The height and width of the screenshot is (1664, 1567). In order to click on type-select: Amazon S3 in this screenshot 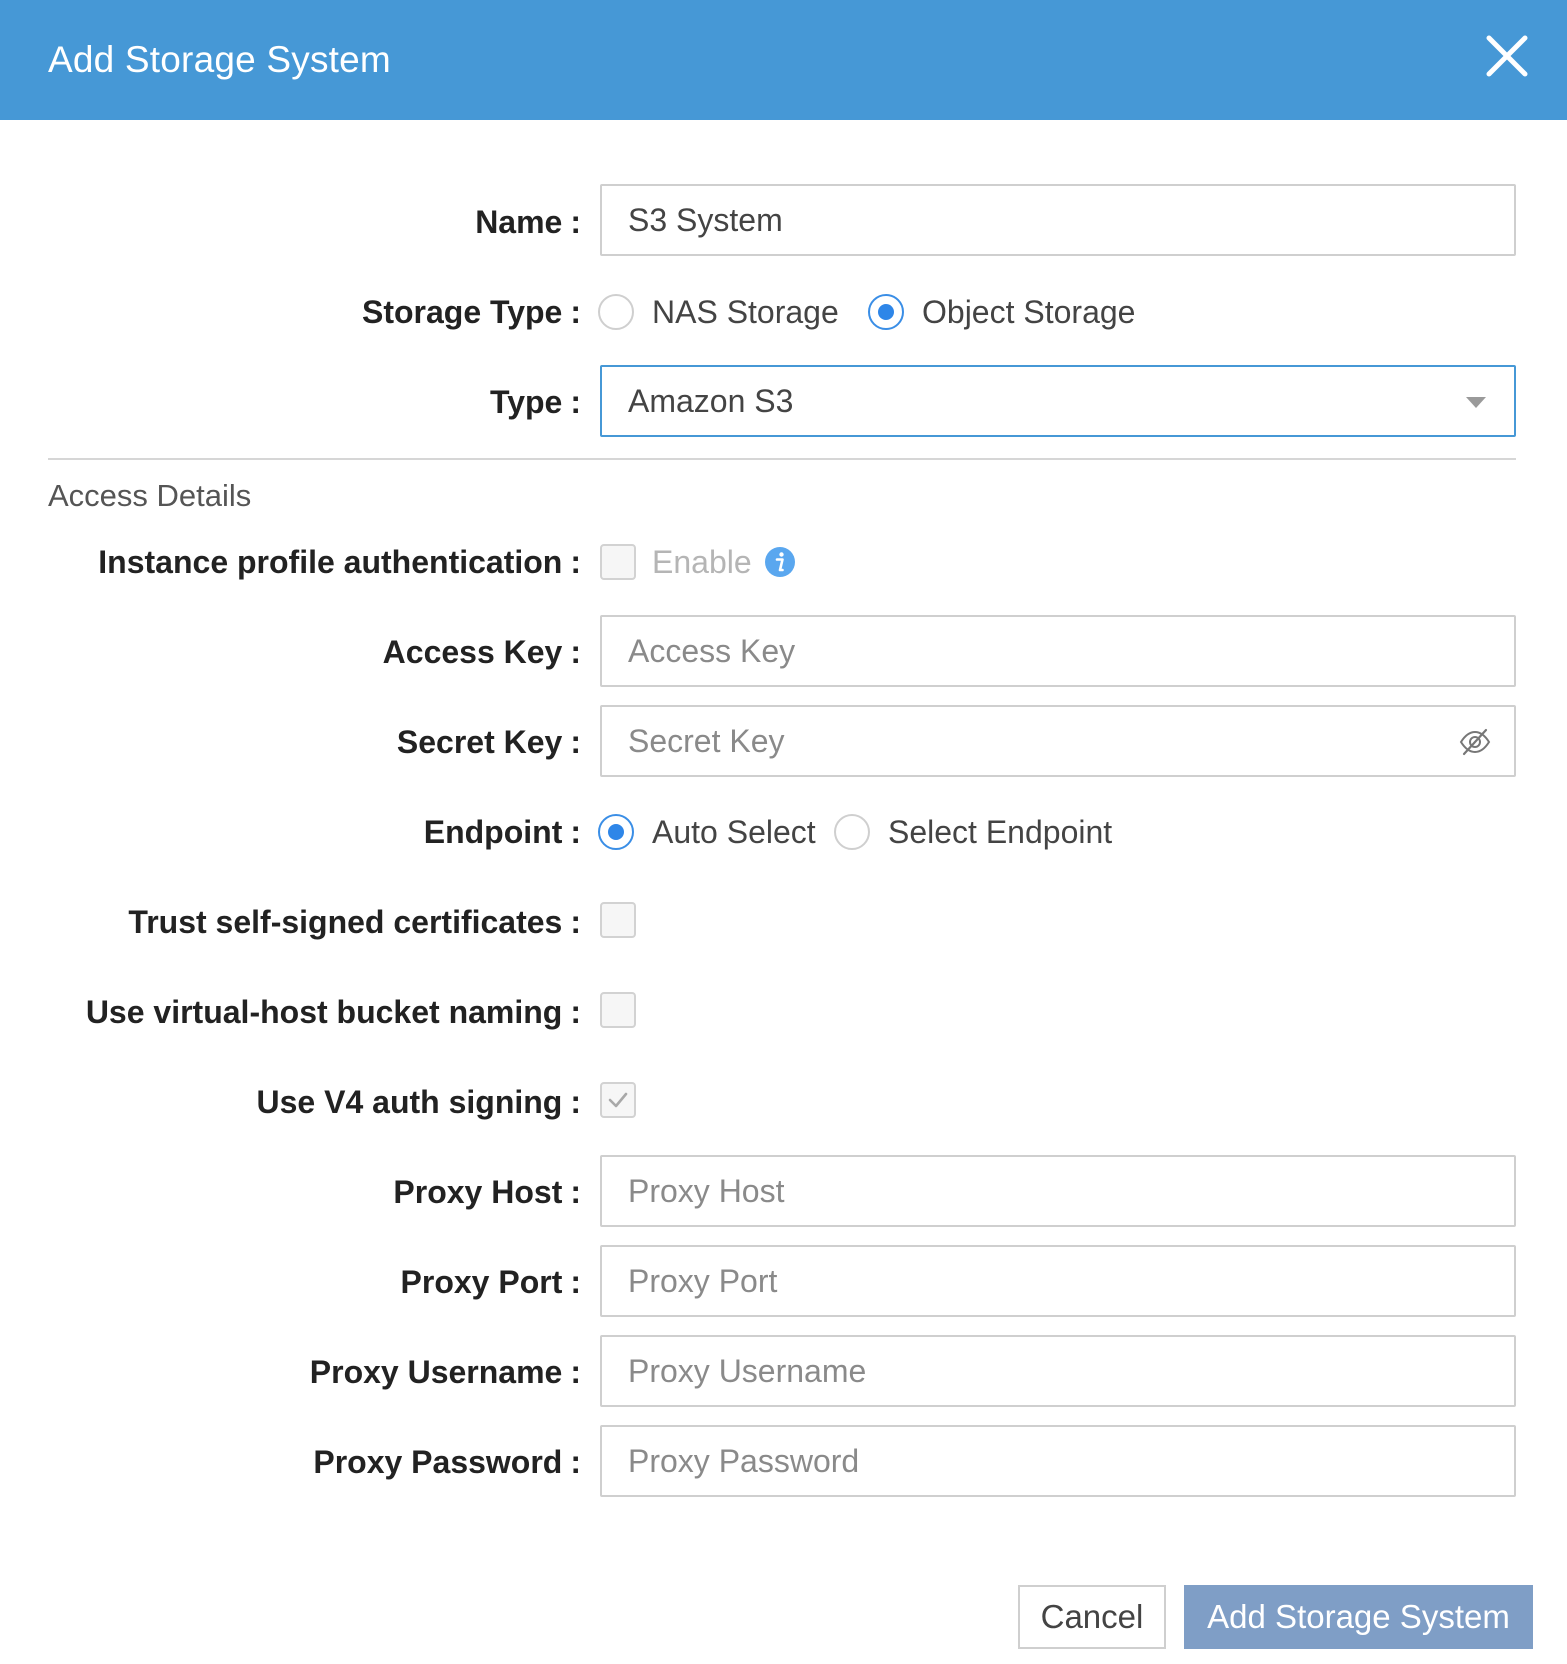, I will do `click(1058, 401)`.